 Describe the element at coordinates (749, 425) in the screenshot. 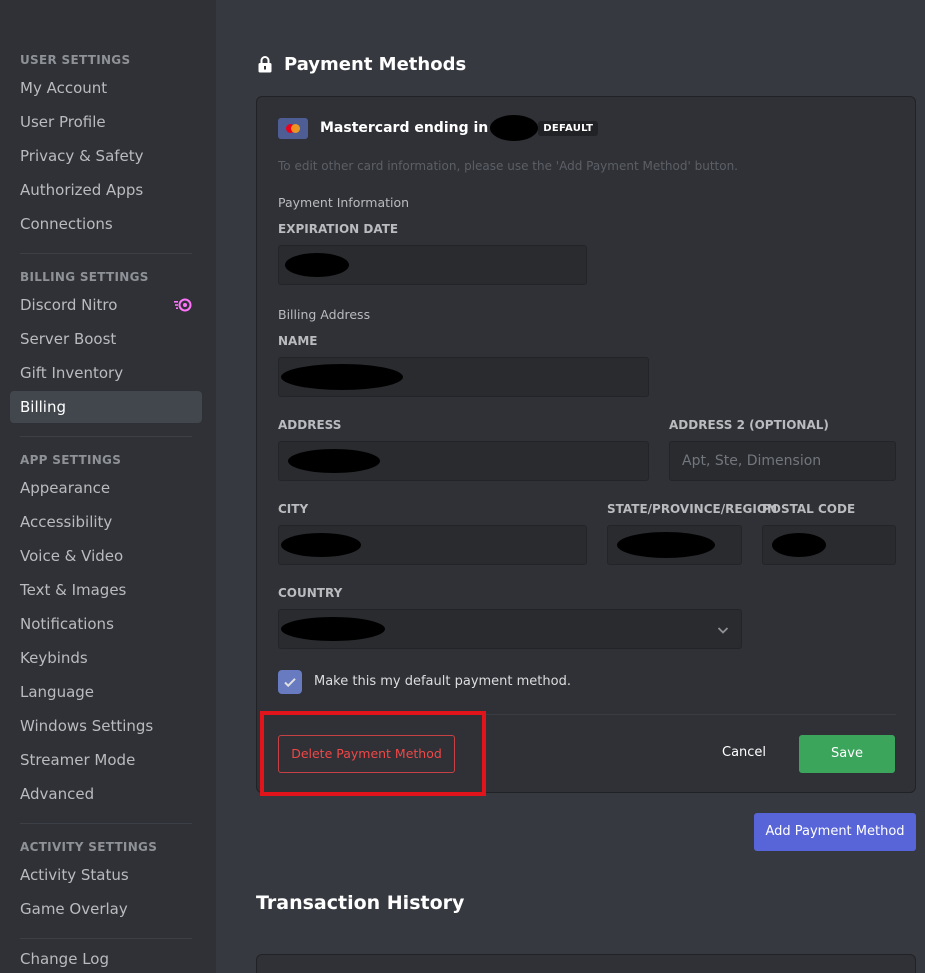

I see `address2-label: ADDRESS 2 (OPTIONAL)` at that location.